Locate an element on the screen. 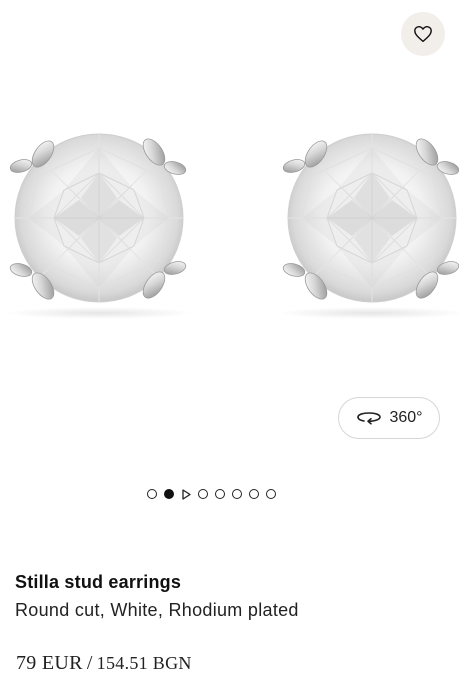 This screenshot has width=459, height=699. product-variant: Round cut, White, Rhodium plated is located at coordinates (157, 610).